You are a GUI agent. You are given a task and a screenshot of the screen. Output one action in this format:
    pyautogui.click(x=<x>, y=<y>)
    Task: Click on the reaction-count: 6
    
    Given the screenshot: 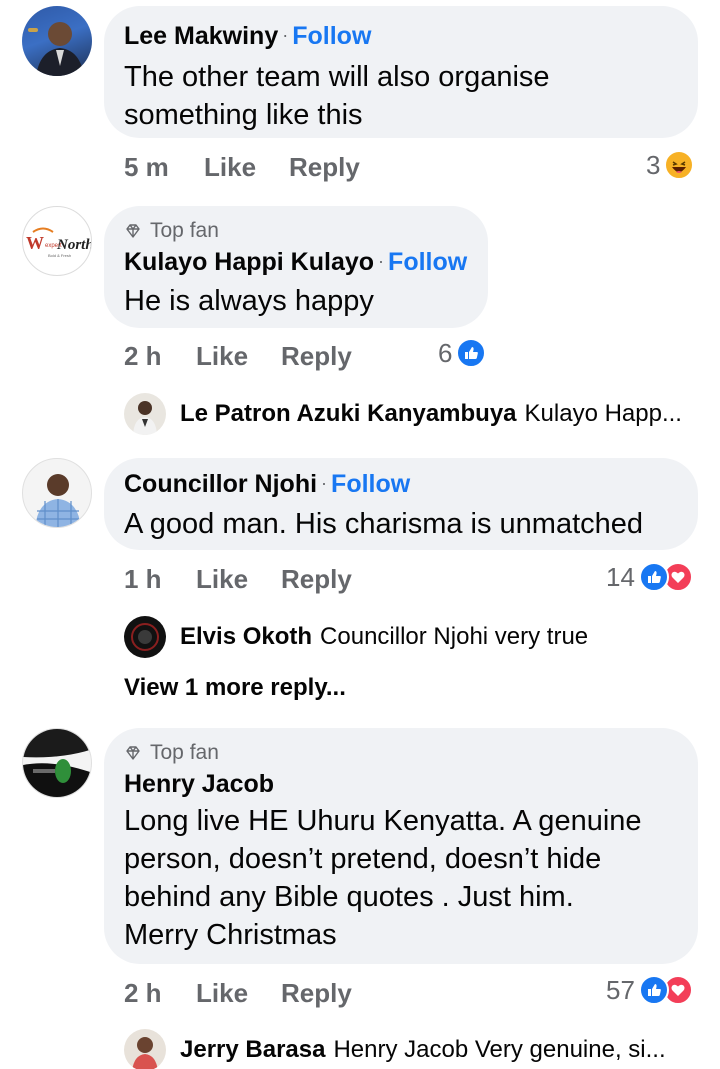 What is the action you would take?
    pyautogui.click(x=445, y=352)
    